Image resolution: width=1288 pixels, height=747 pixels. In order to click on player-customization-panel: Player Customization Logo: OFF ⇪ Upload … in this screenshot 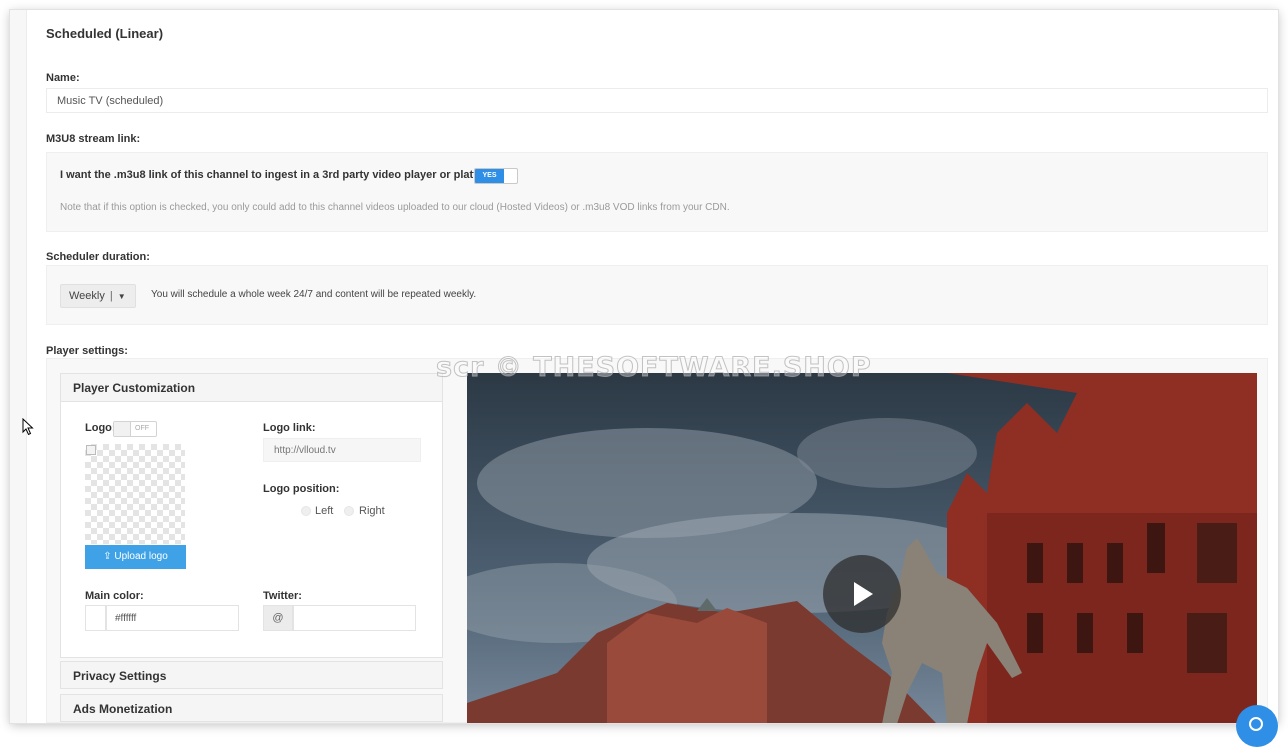, I will do `click(251, 515)`.